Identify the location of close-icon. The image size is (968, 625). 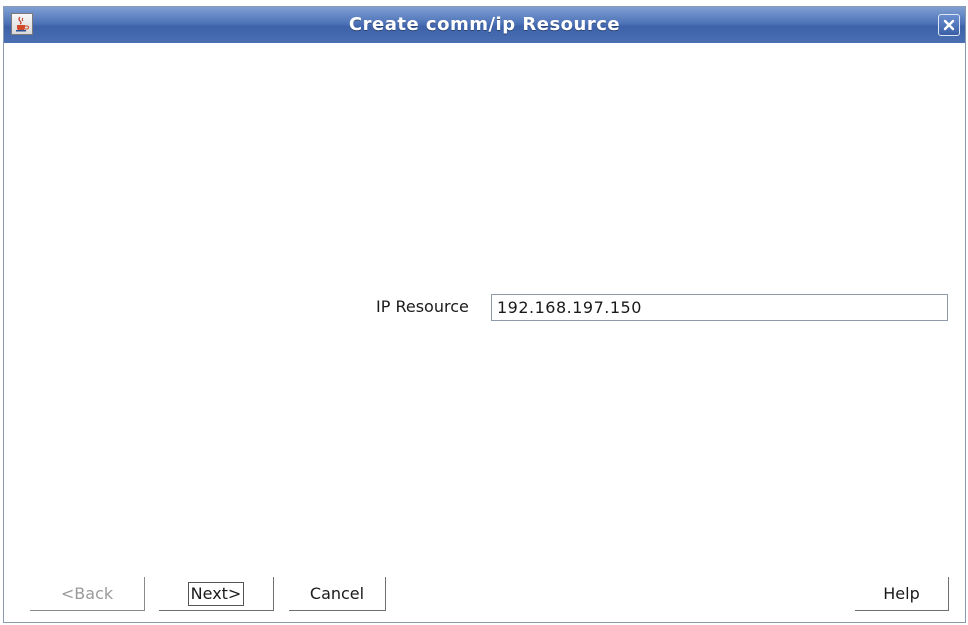
(949, 25).